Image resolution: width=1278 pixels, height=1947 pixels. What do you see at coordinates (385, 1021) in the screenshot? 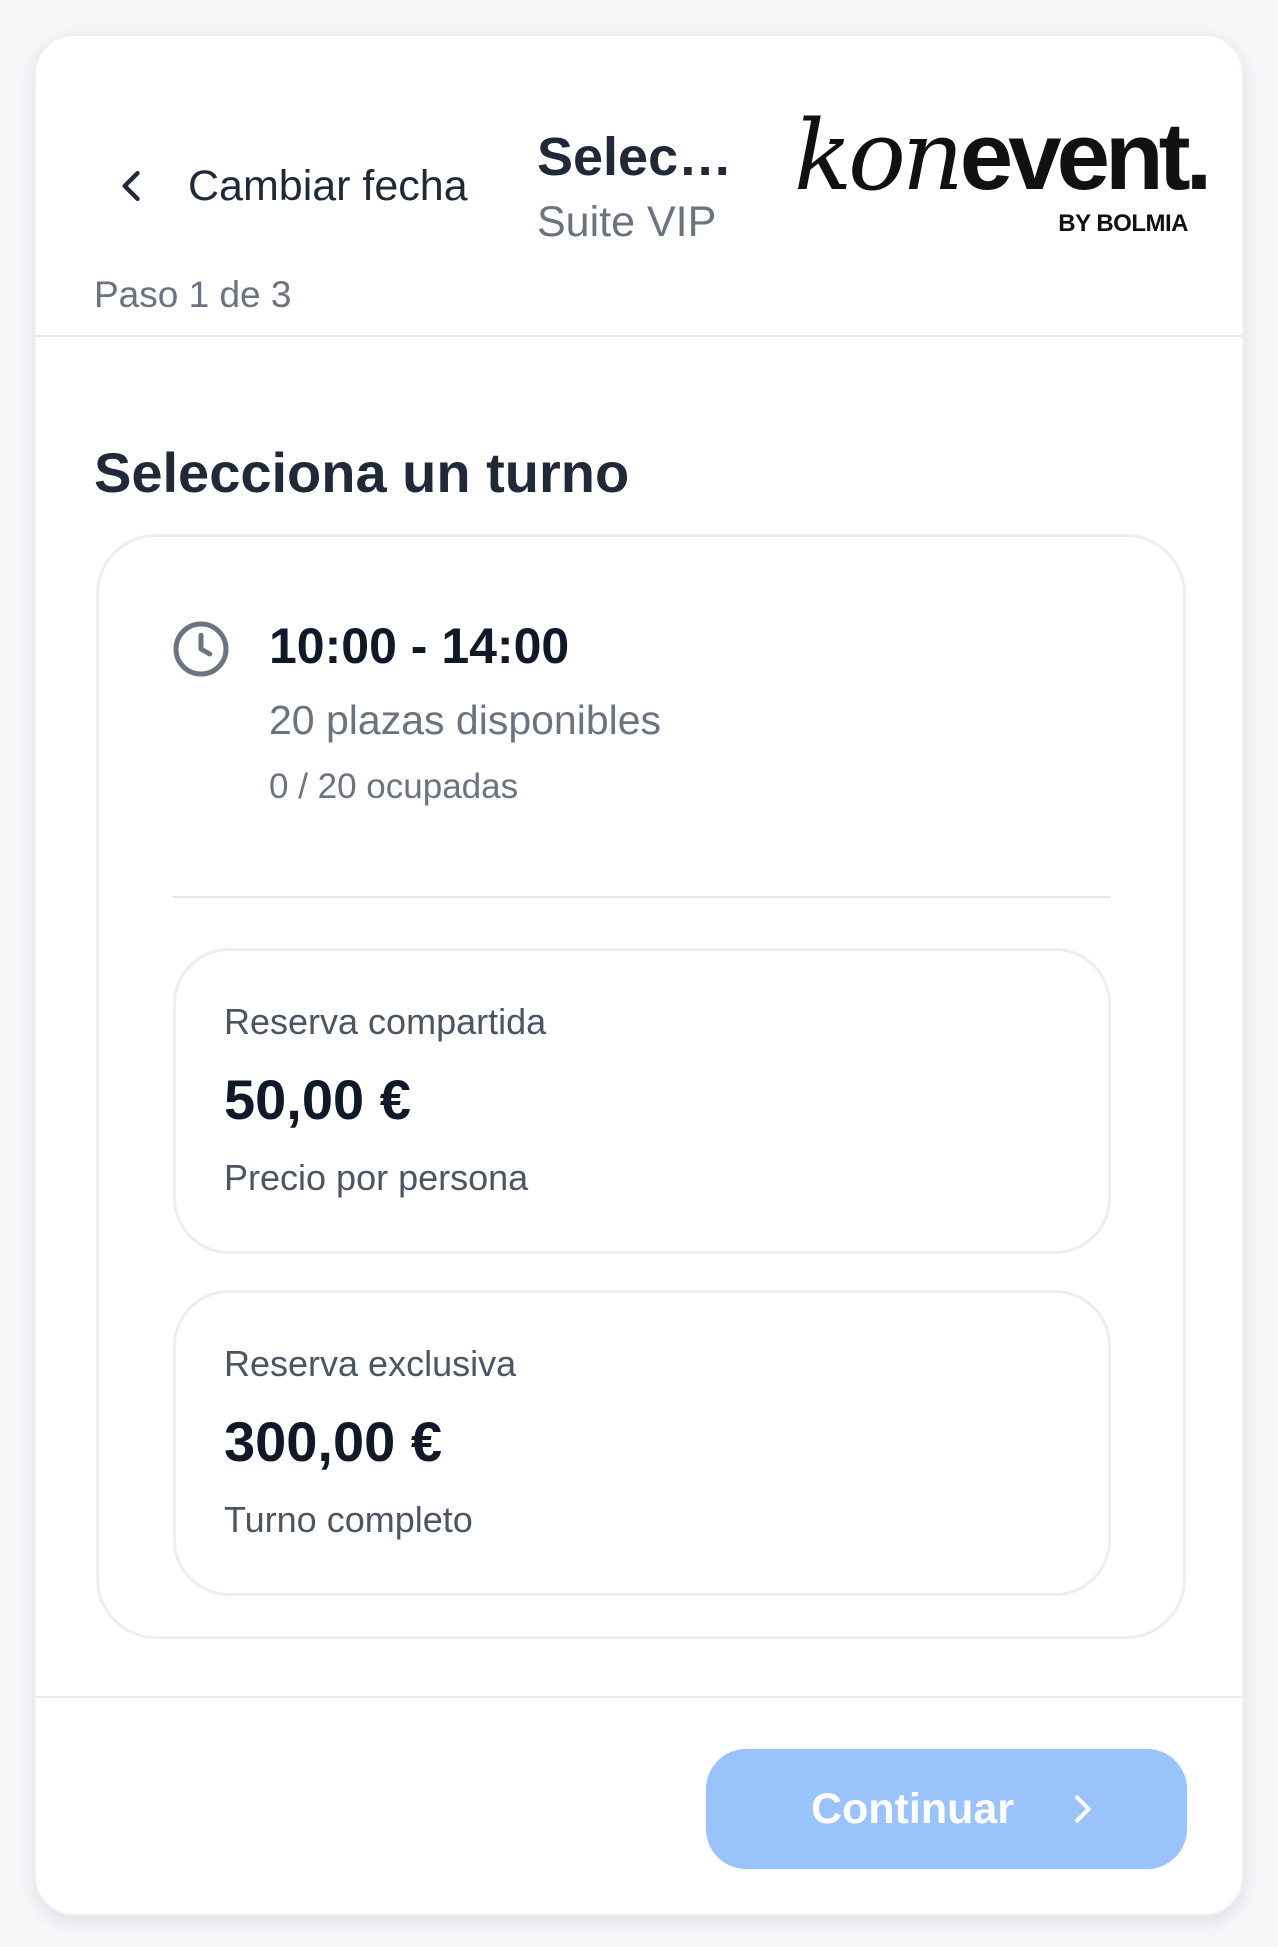
I see `option-label: Reserva compartida` at bounding box center [385, 1021].